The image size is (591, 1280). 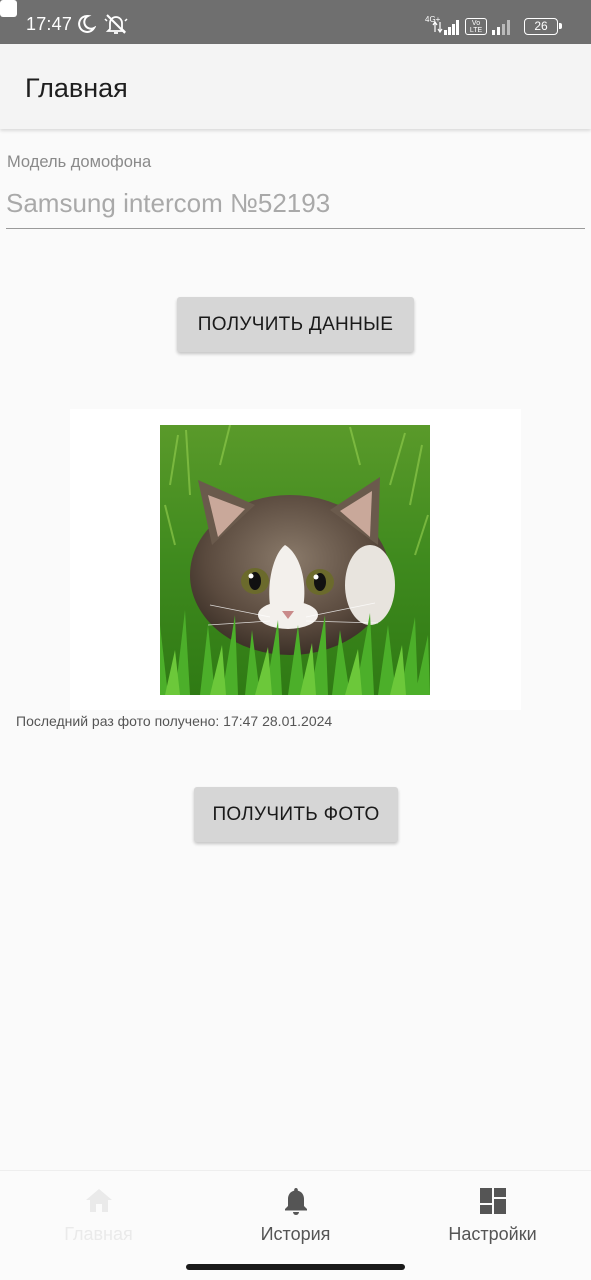 I want to click on nav-label-home: Главная, so click(x=98, y=1234).